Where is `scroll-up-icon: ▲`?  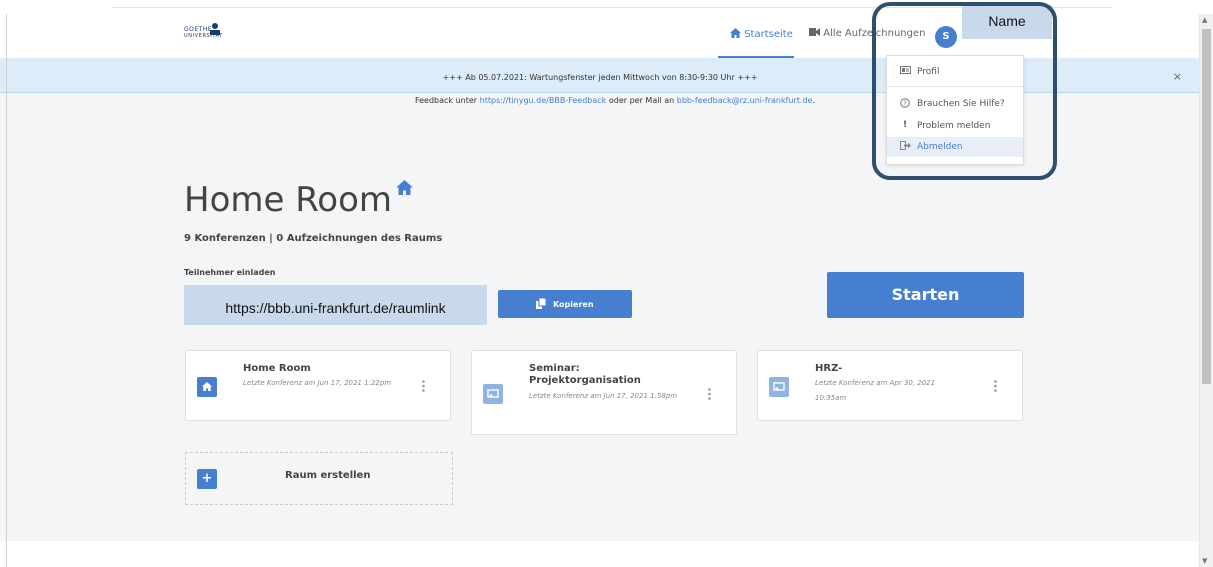
scroll-up-icon: ▲ is located at coordinates (1204, 20).